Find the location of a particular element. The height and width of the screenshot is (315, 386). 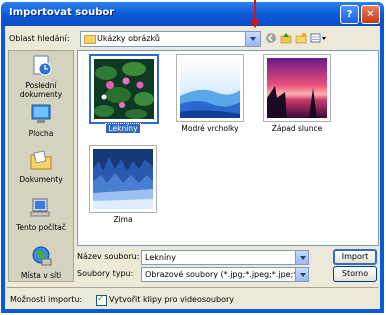

folder-icon is located at coordinates (90, 39).